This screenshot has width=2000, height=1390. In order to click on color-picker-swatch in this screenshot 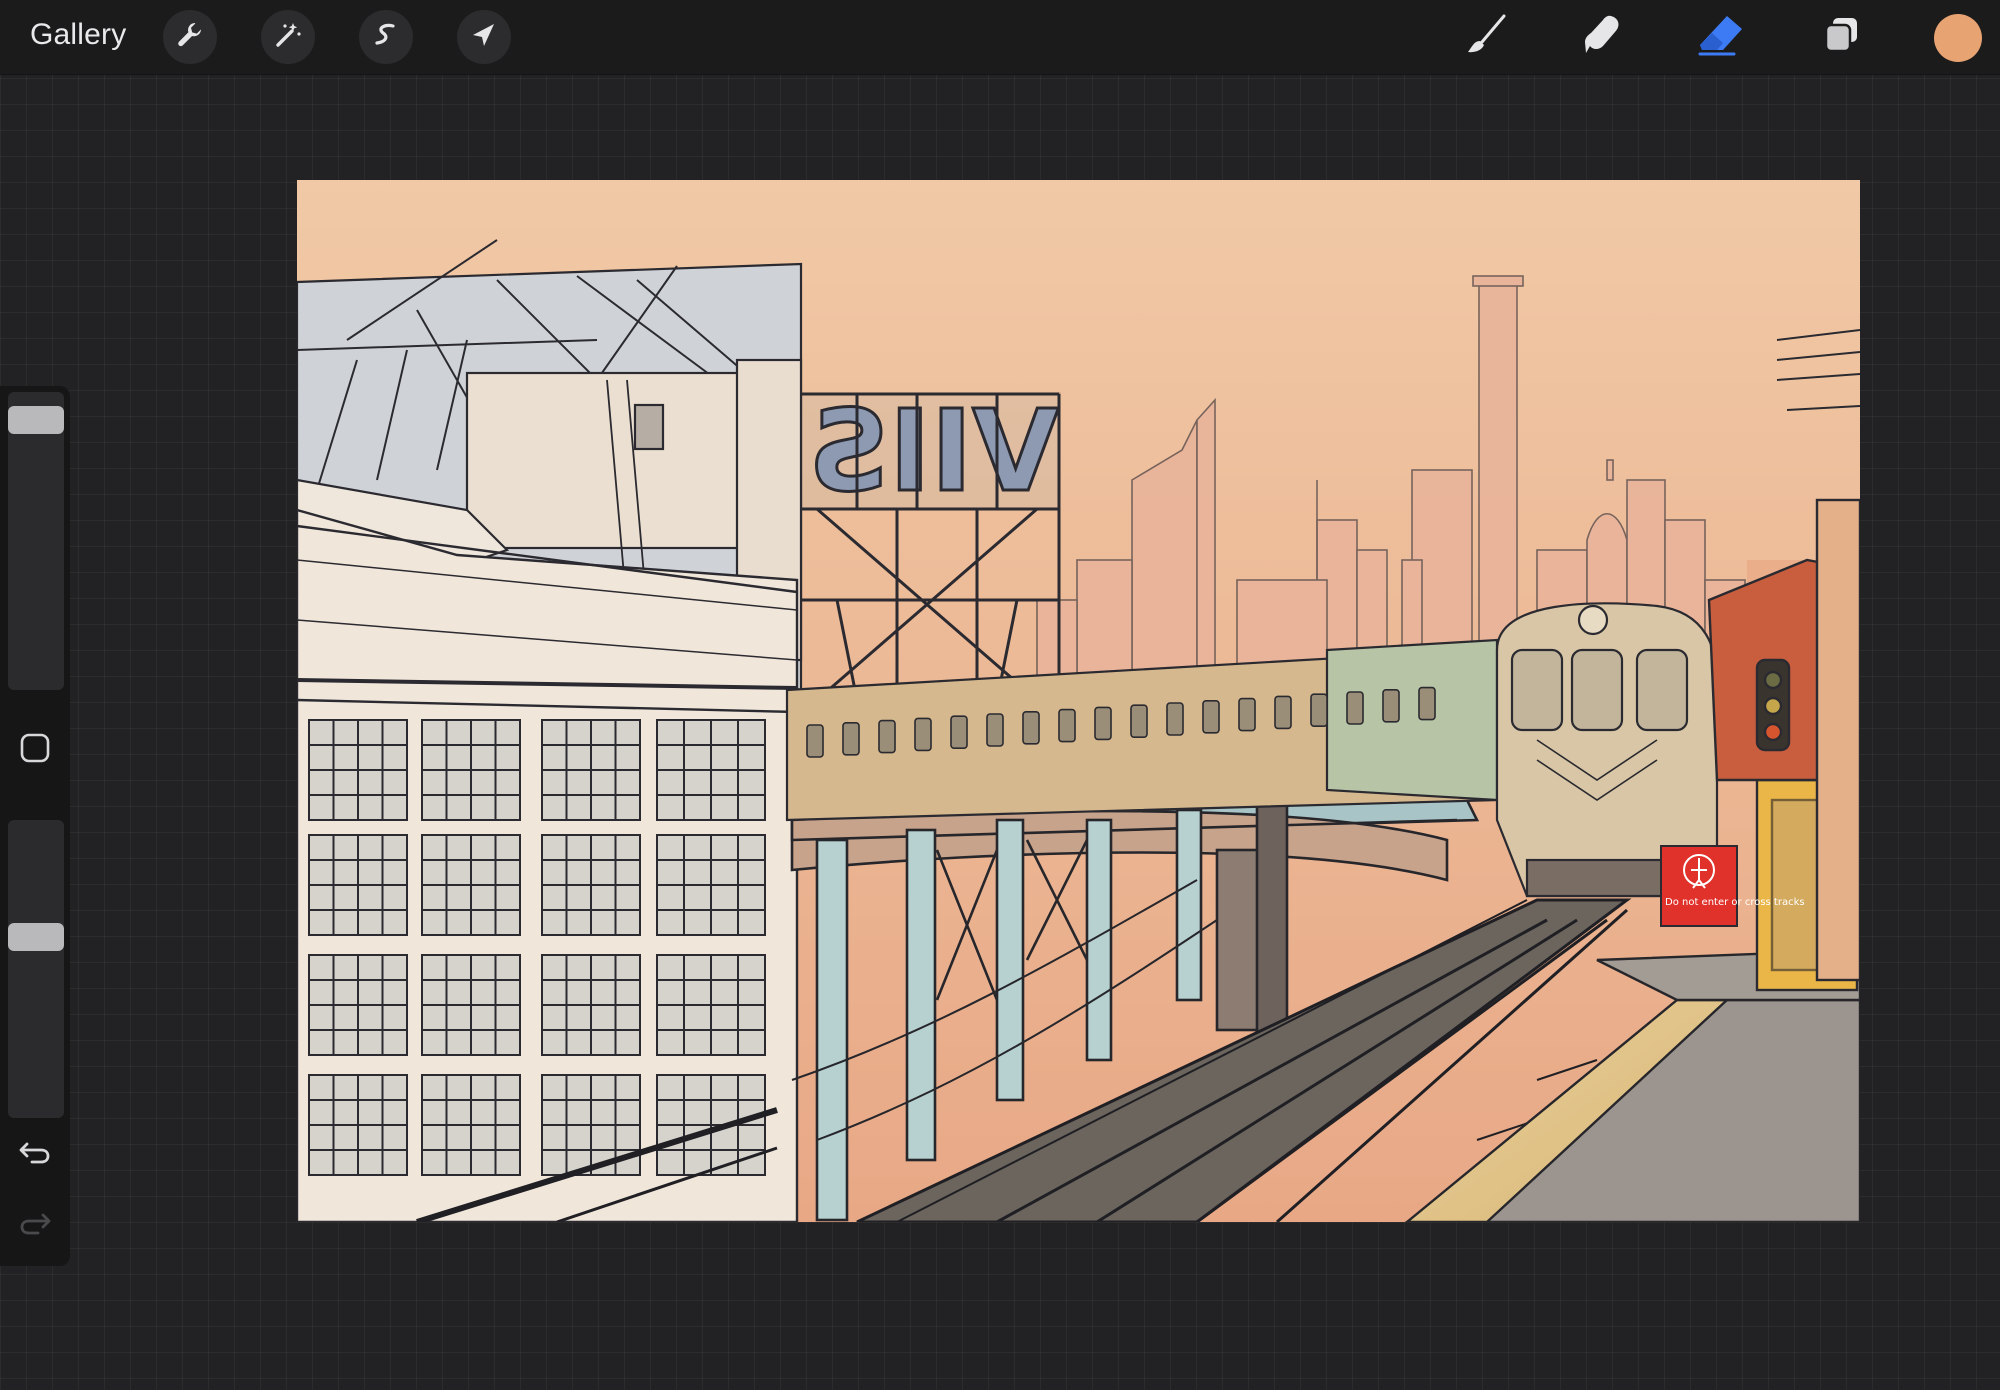, I will do `click(1958, 38)`.